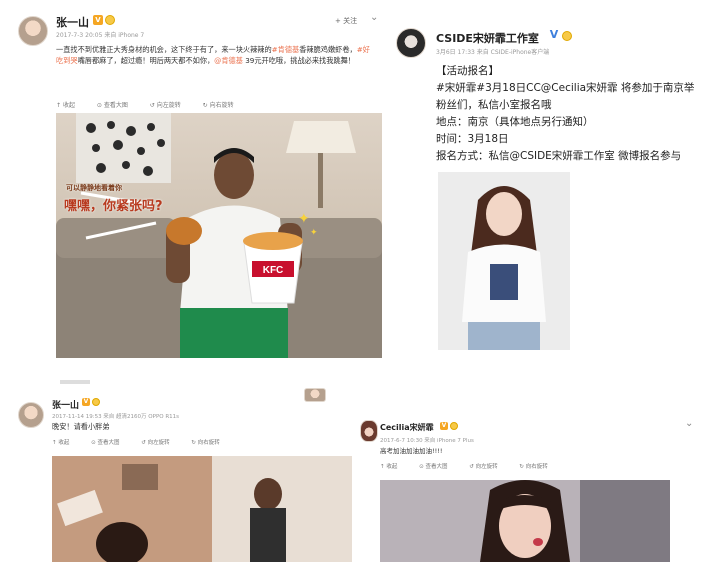 This screenshot has height=562, width=711. What do you see at coordinates (559, 156) in the screenshot?
I see `text-line: 报名方式：私信@CSIDE宋妍霏工作室 微博报名参与` at bounding box center [559, 156].